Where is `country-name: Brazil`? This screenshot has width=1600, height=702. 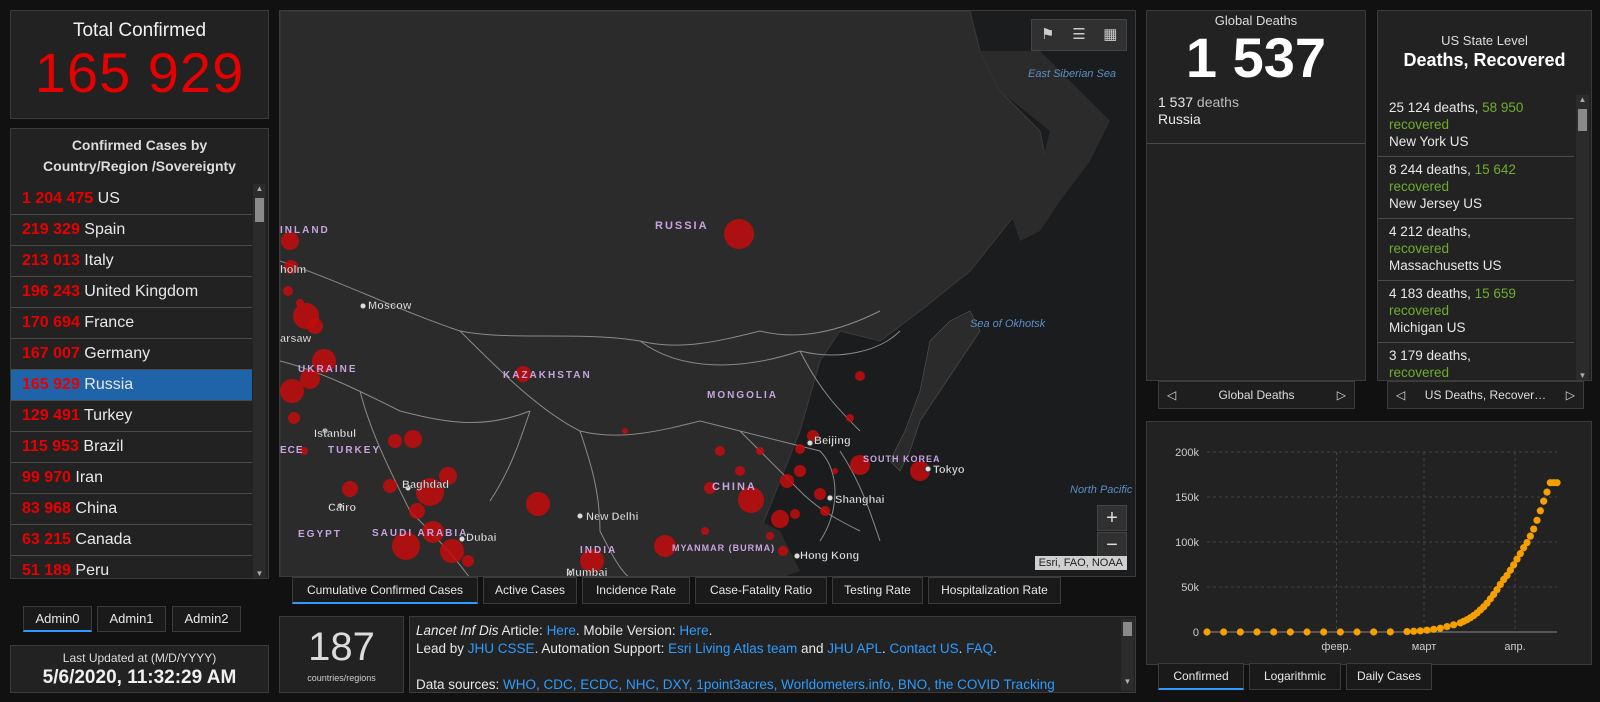 country-name: Brazil is located at coordinates (103, 446).